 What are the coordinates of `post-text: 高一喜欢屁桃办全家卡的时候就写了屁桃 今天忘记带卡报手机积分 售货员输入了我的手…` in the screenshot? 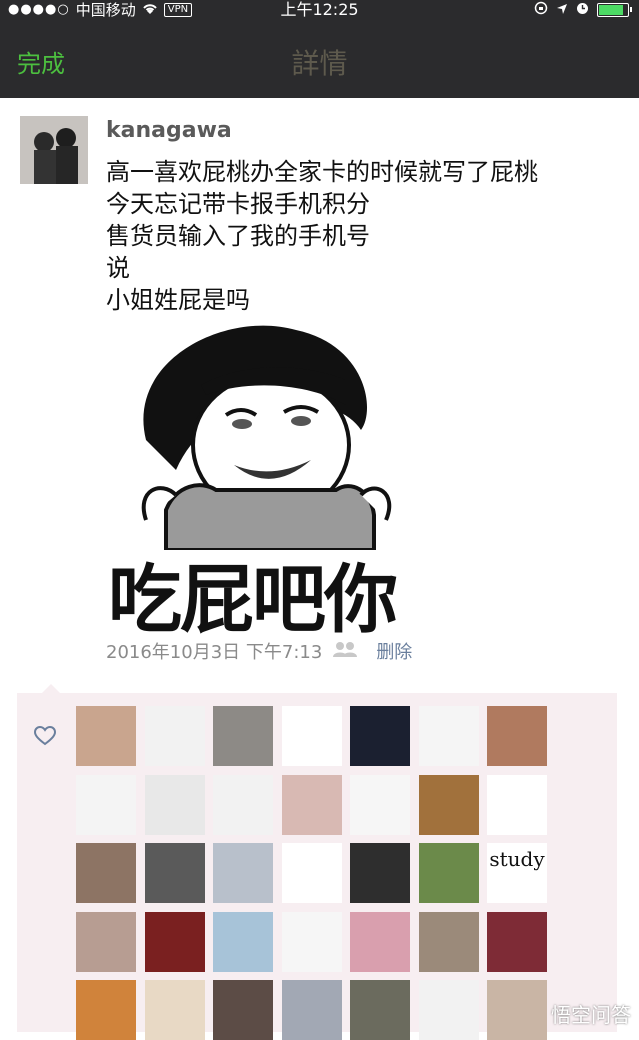 It's located at (322, 236).